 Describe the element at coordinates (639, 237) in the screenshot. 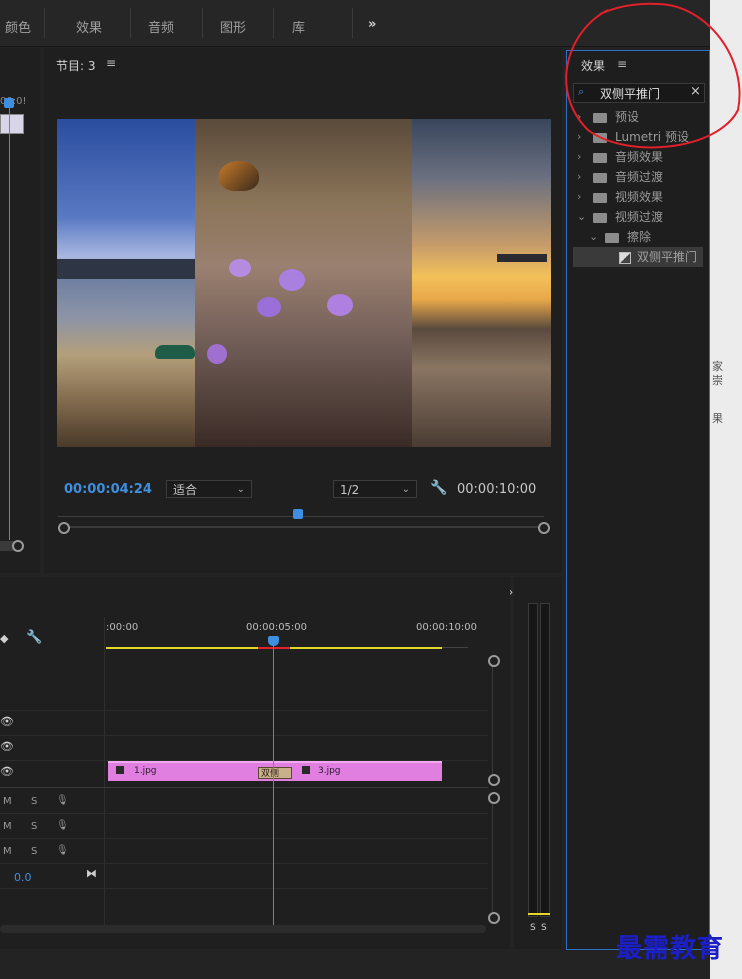

I see `tree-item-label: 擦除` at that location.